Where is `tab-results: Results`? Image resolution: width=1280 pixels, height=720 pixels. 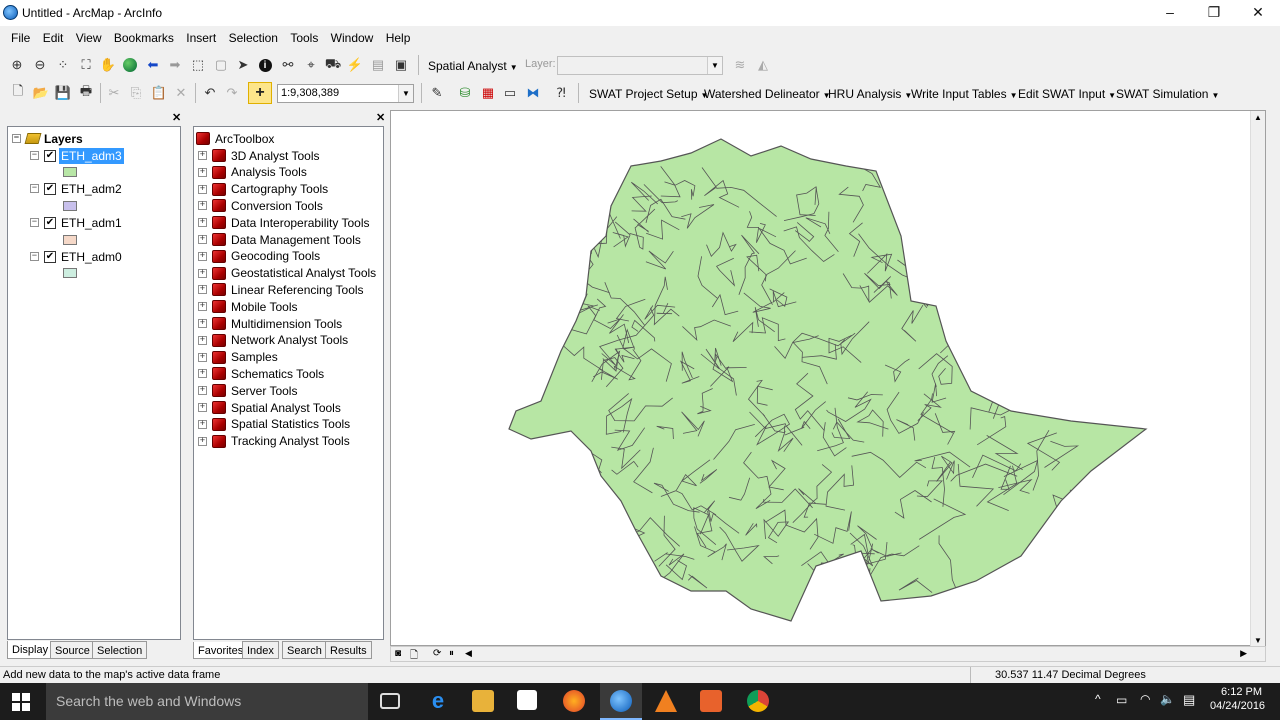
tab-results: Results is located at coordinates (348, 650).